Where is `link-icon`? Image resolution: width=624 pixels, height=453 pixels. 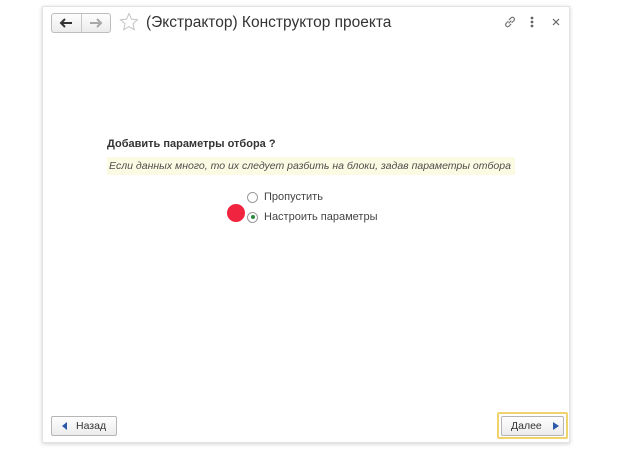 link-icon is located at coordinates (510, 22).